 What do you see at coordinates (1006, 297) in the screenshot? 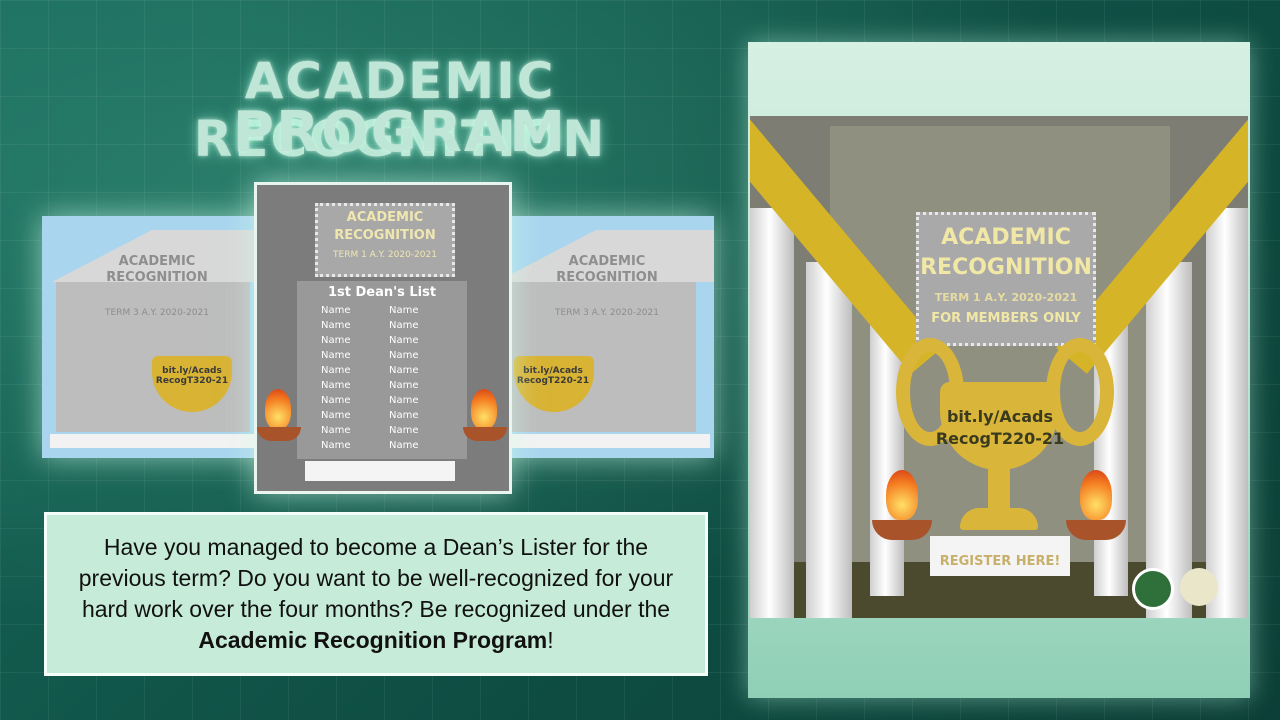
I see `poster-subtitle: TERM 1 A.Y. 2020-2021` at bounding box center [1006, 297].